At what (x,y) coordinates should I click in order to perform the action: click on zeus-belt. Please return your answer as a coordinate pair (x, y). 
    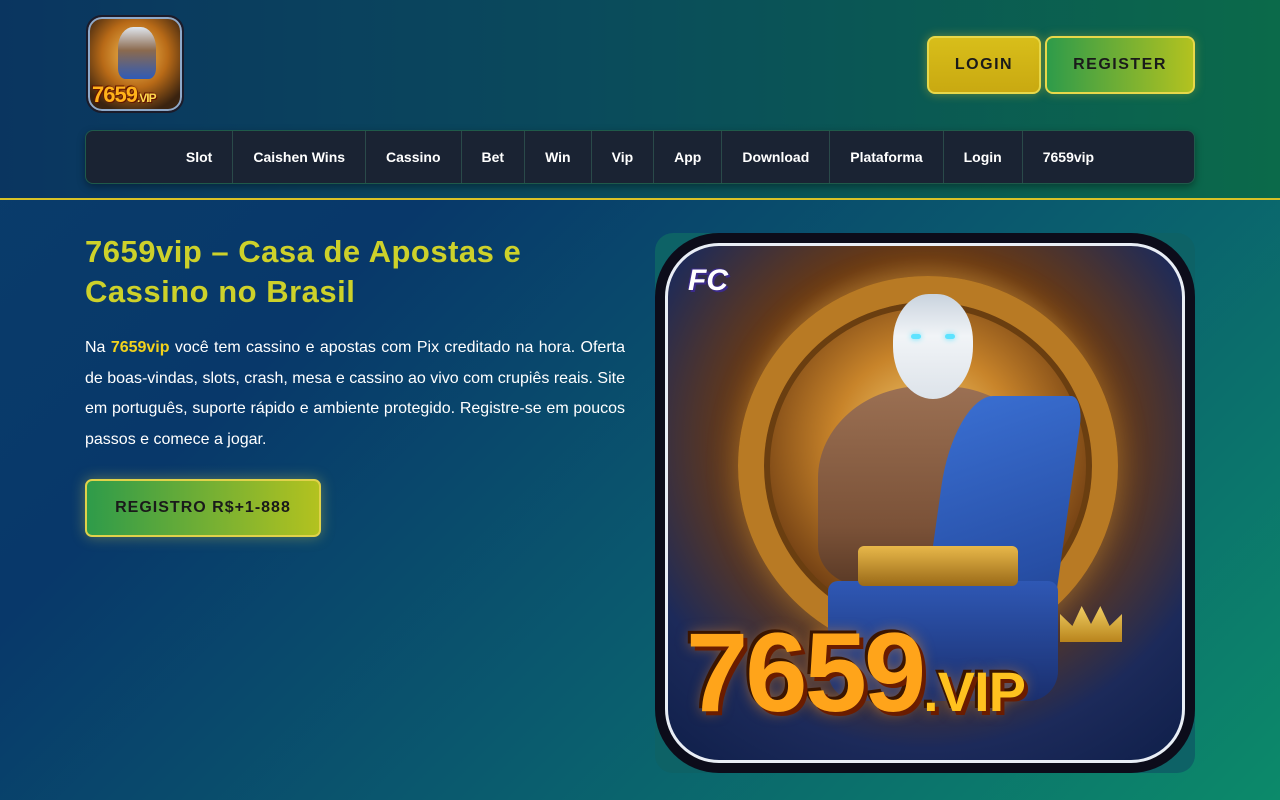
    Looking at the image, I should click on (938, 566).